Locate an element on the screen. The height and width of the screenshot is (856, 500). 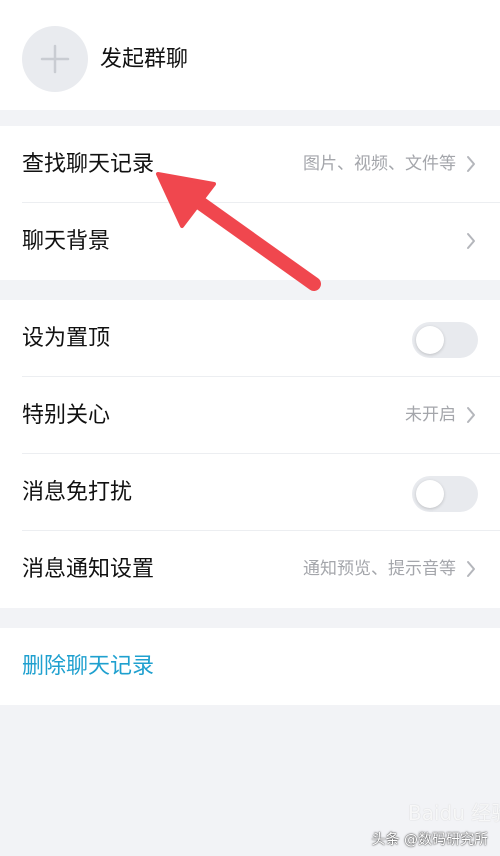
delete-chat-history-button: 删除聊天记录 is located at coordinates (88, 666).